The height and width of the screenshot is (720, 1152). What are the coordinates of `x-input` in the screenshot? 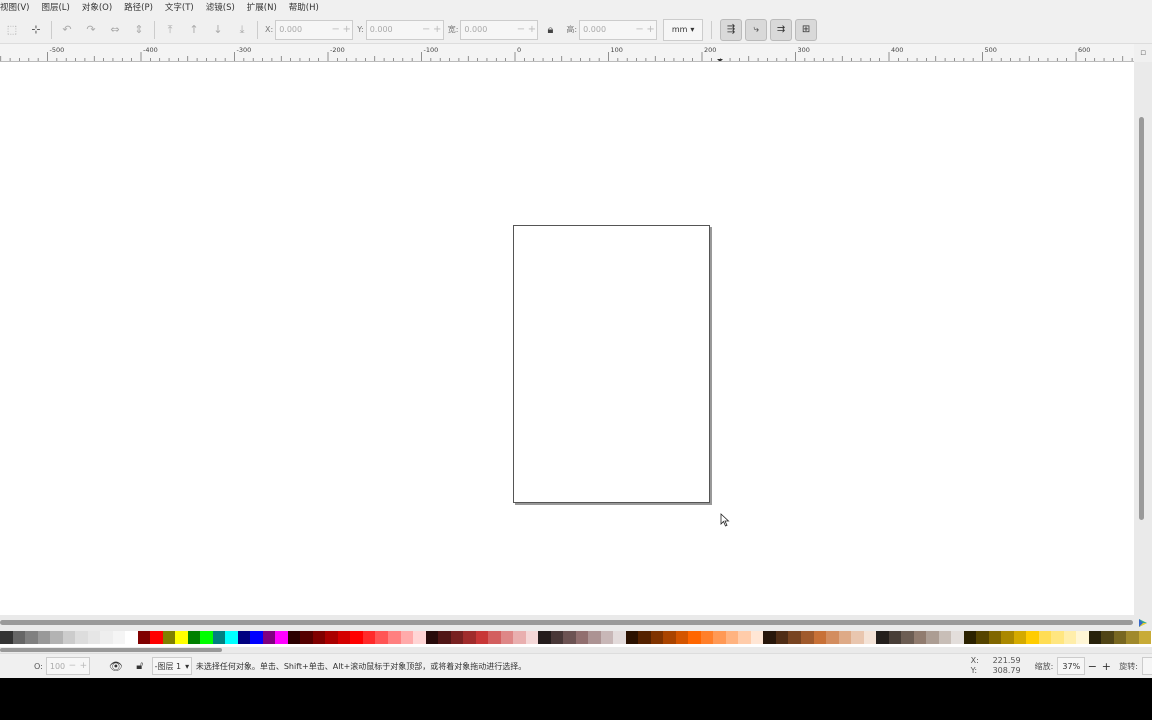 It's located at (303, 29).